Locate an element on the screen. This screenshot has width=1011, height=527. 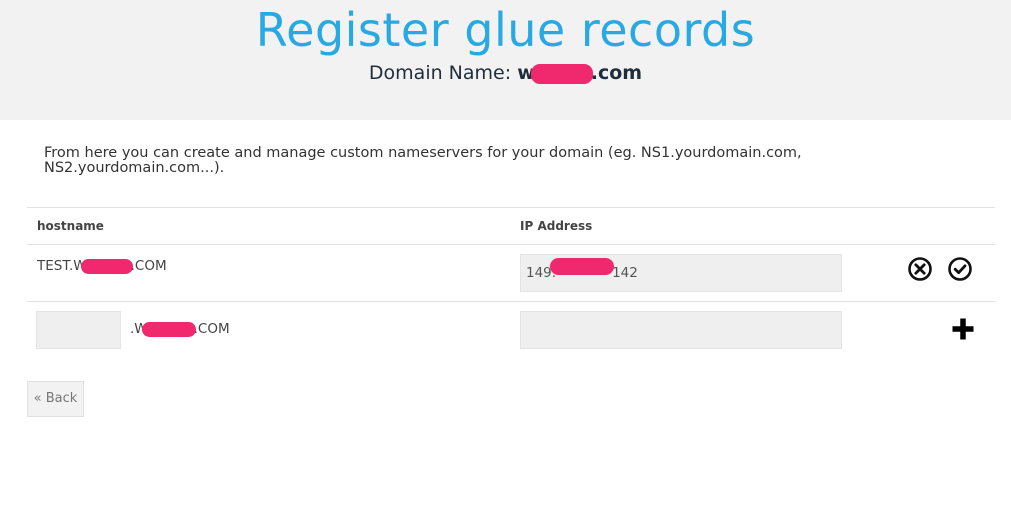
table-top-divider is located at coordinates (511, 207).